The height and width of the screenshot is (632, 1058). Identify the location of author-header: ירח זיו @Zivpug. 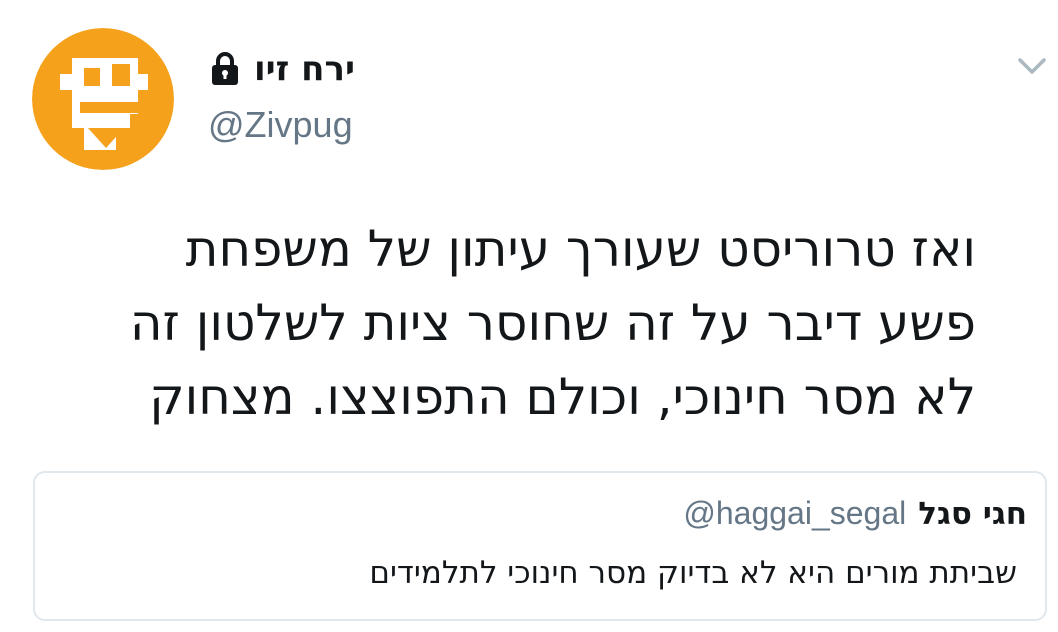
(408, 95).